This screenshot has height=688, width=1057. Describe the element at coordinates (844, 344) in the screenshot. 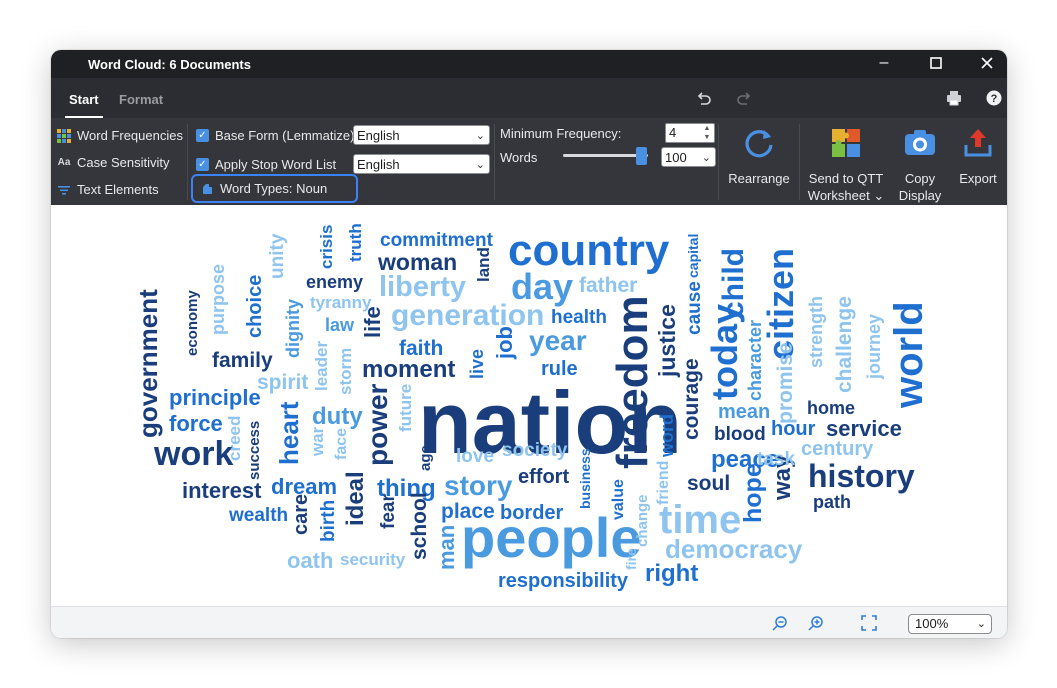

I see `cloud-word-challenge: challenge` at that location.